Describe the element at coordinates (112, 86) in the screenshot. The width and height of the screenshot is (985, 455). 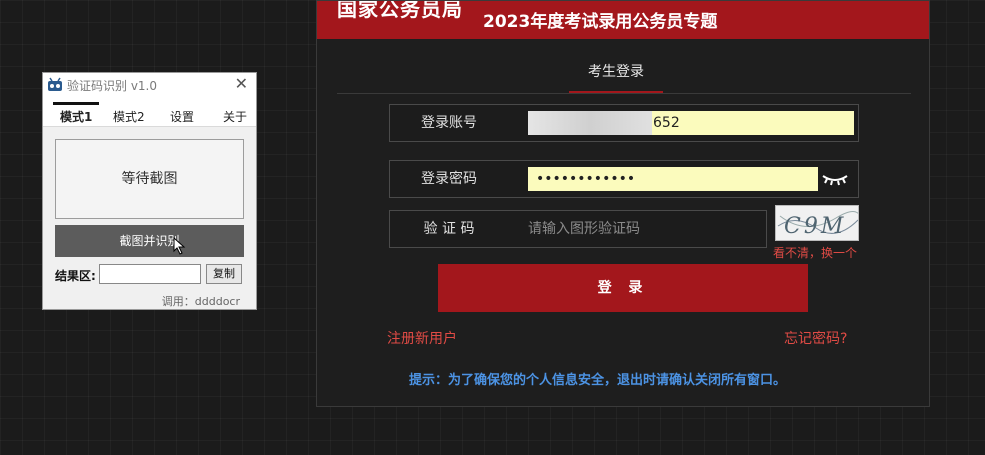
I see `window-title: 验证码识别 v1.0` at that location.